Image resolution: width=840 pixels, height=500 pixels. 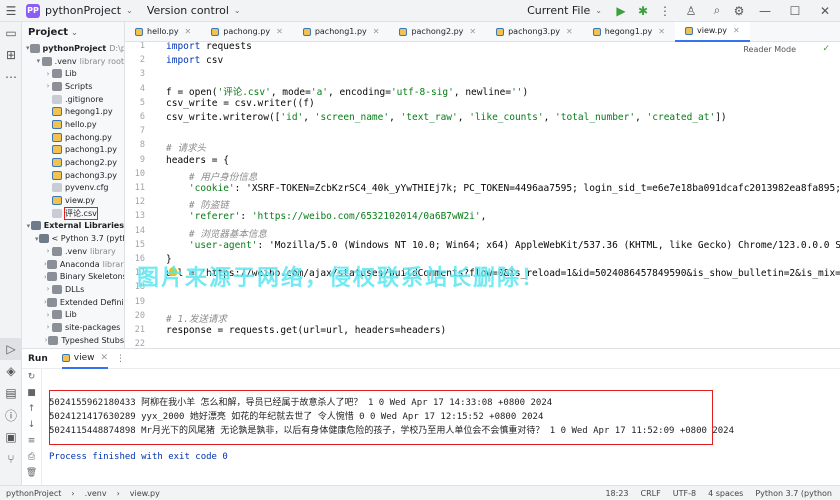 What do you see at coordinates (186, 147) in the screenshot?
I see `code-line: # 请求头` at bounding box center [186, 147].